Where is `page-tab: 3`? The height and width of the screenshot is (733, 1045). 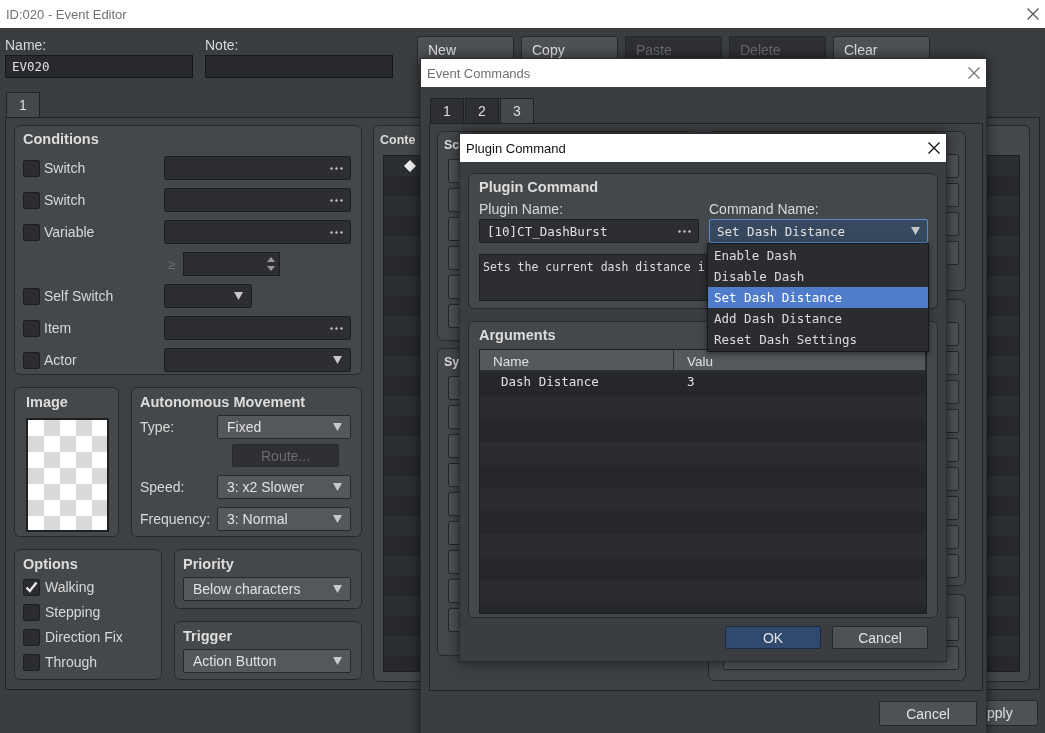
page-tab: 3 is located at coordinates (517, 110).